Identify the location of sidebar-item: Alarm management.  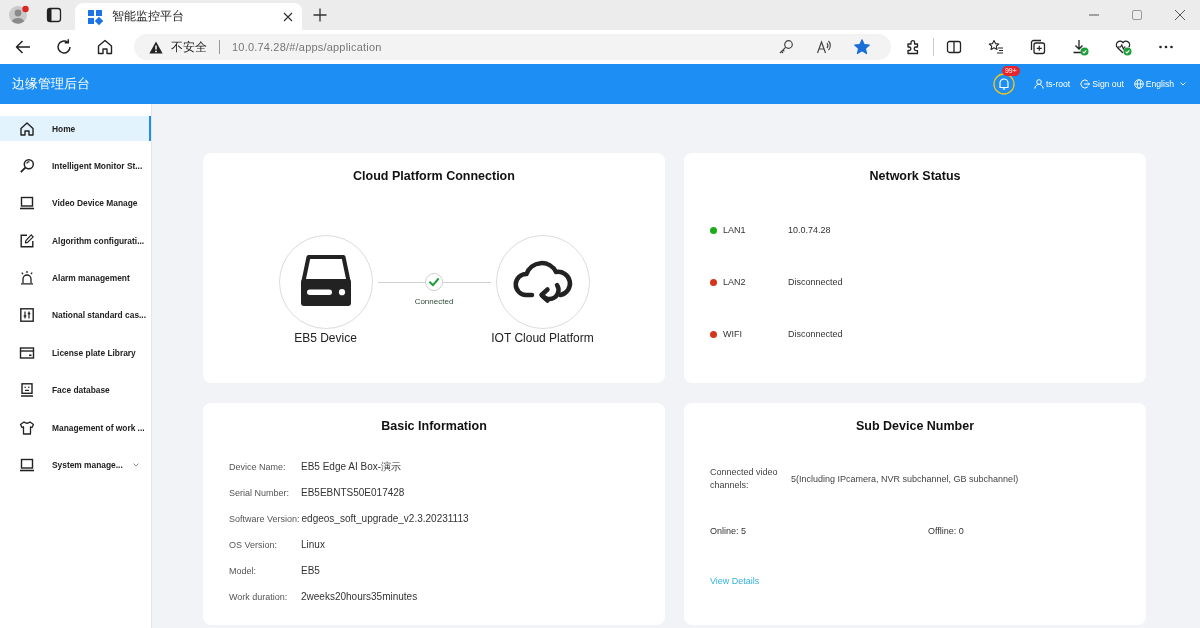
(75, 278).